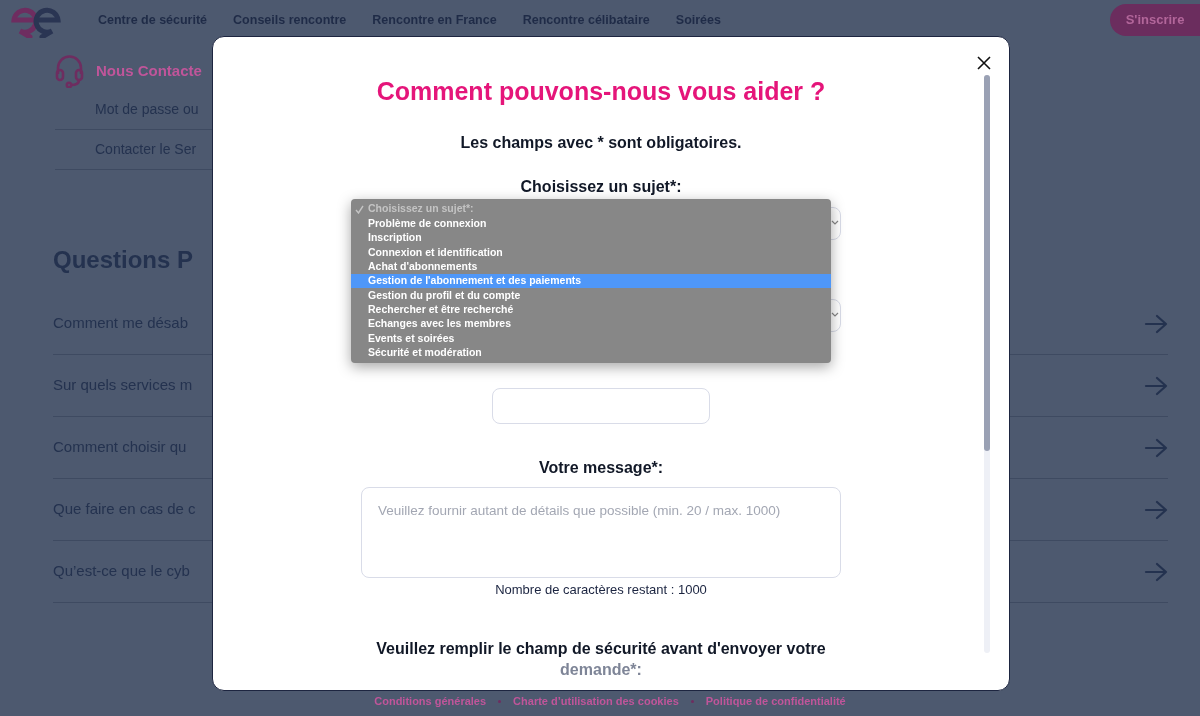 The image size is (1200, 716). Describe the element at coordinates (430, 701) in the screenshot. I see `footer-link: Conditions générales` at that location.